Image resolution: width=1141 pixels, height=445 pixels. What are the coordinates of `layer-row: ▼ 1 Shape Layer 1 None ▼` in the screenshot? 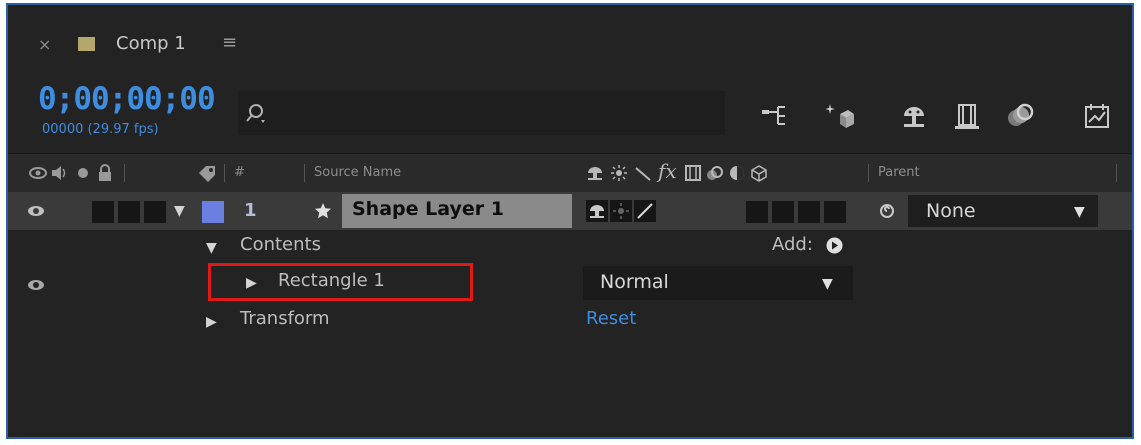 It's located at (570, 211).